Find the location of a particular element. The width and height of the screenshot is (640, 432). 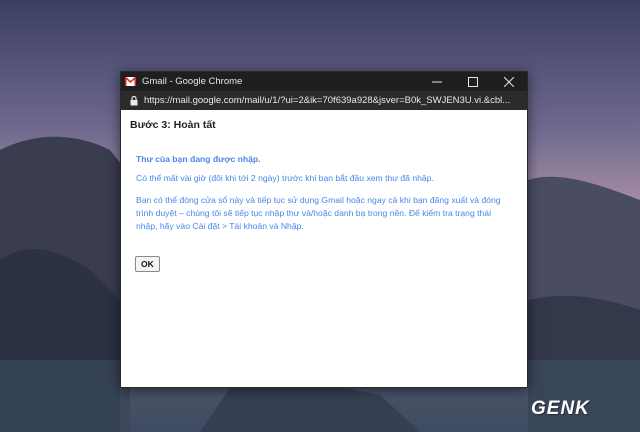

gmail-icon is located at coordinates (130, 81).